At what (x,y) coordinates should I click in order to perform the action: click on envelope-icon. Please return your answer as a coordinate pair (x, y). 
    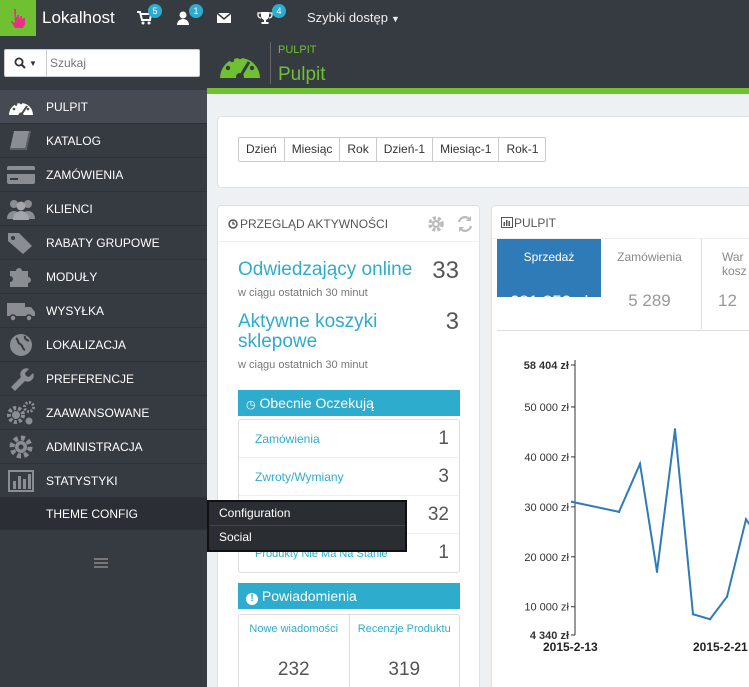
    Looking at the image, I should click on (224, 18).